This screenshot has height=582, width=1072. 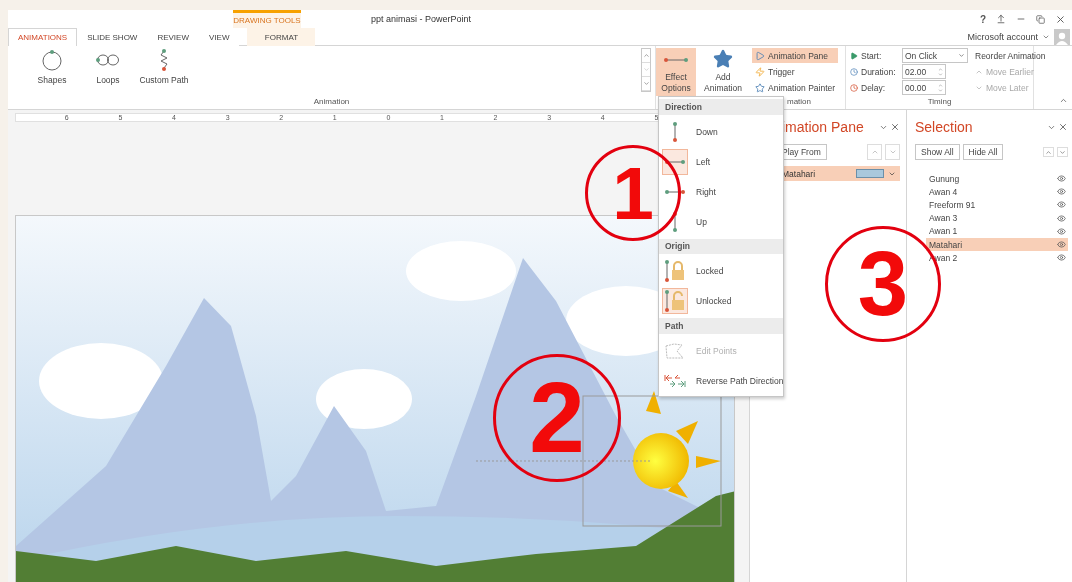 What do you see at coordinates (1010, 56) in the screenshot?
I see `reorder-title: Reorder Animation` at bounding box center [1010, 56].